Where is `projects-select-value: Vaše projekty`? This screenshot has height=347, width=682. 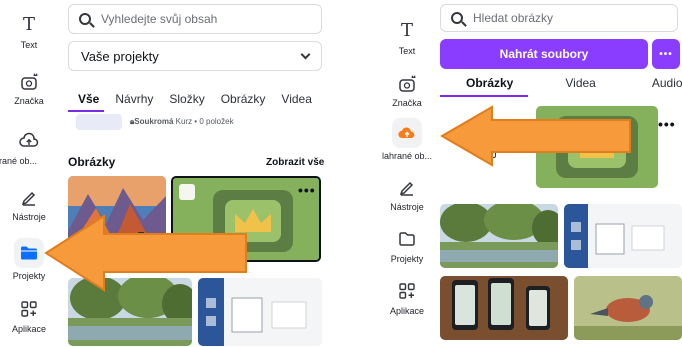 projects-select-value: Vaše projekty is located at coordinates (120, 56).